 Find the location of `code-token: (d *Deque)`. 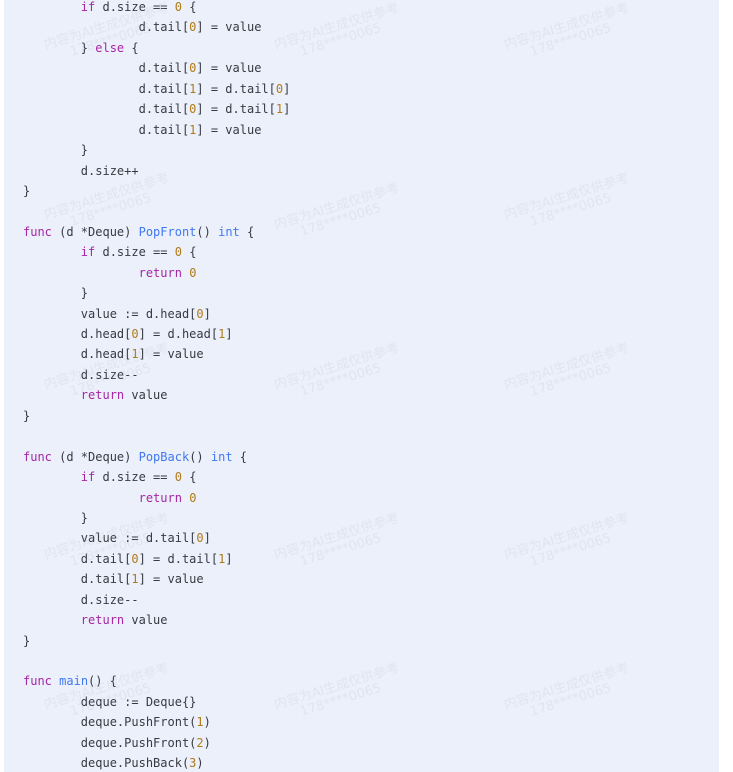

code-token: (d *Deque) is located at coordinates (95, 456).